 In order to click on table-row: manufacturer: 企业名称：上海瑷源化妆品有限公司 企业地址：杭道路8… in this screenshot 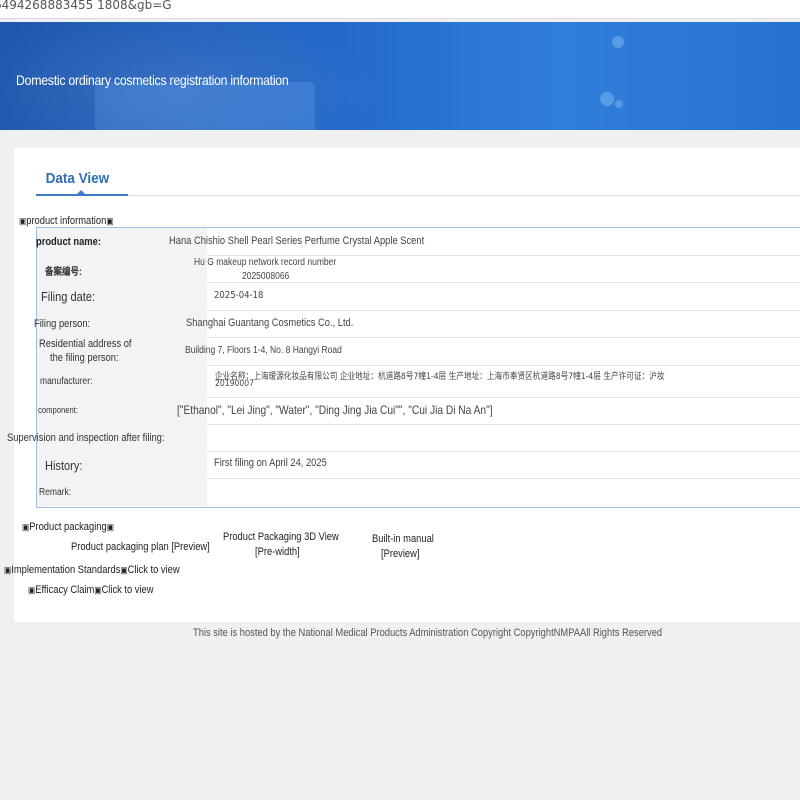, I will do `click(418, 381)`.